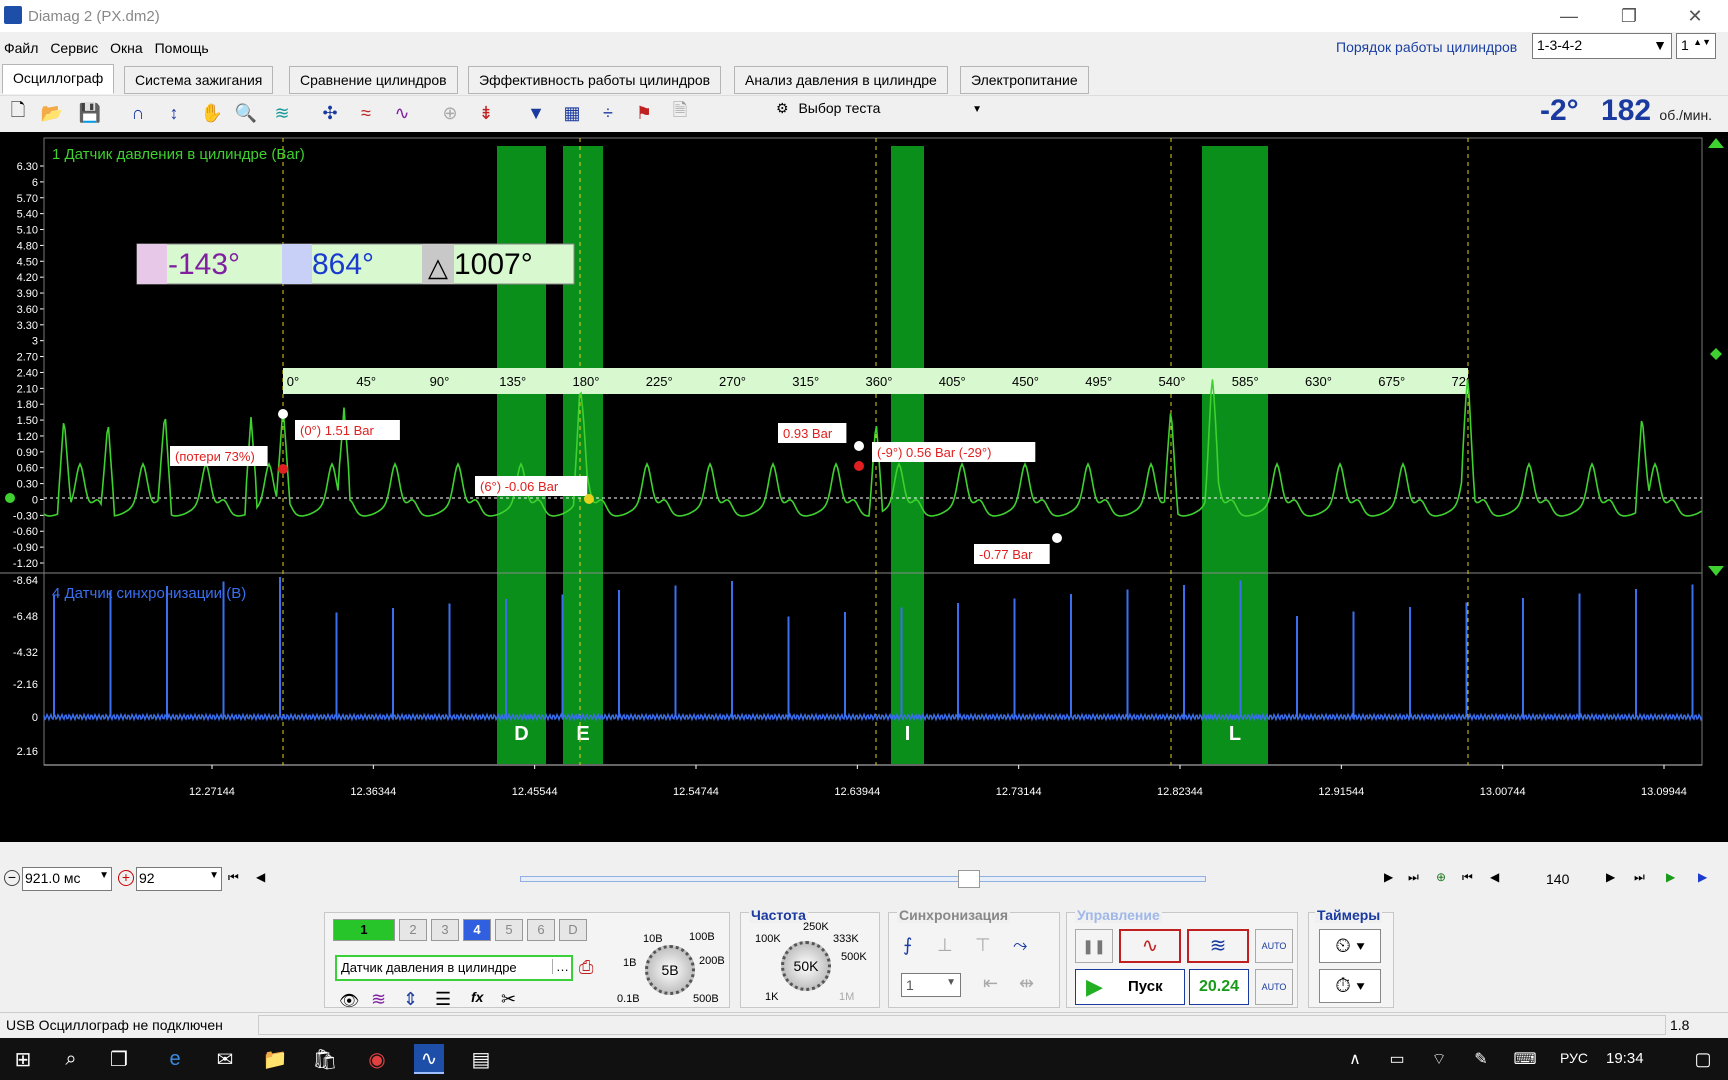 The height and width of the screenshot is (1080, 1728). Describe the element at coordinates (907, 945) in the screenshot. I see `rising-edge-icon: ⨍` at that location.